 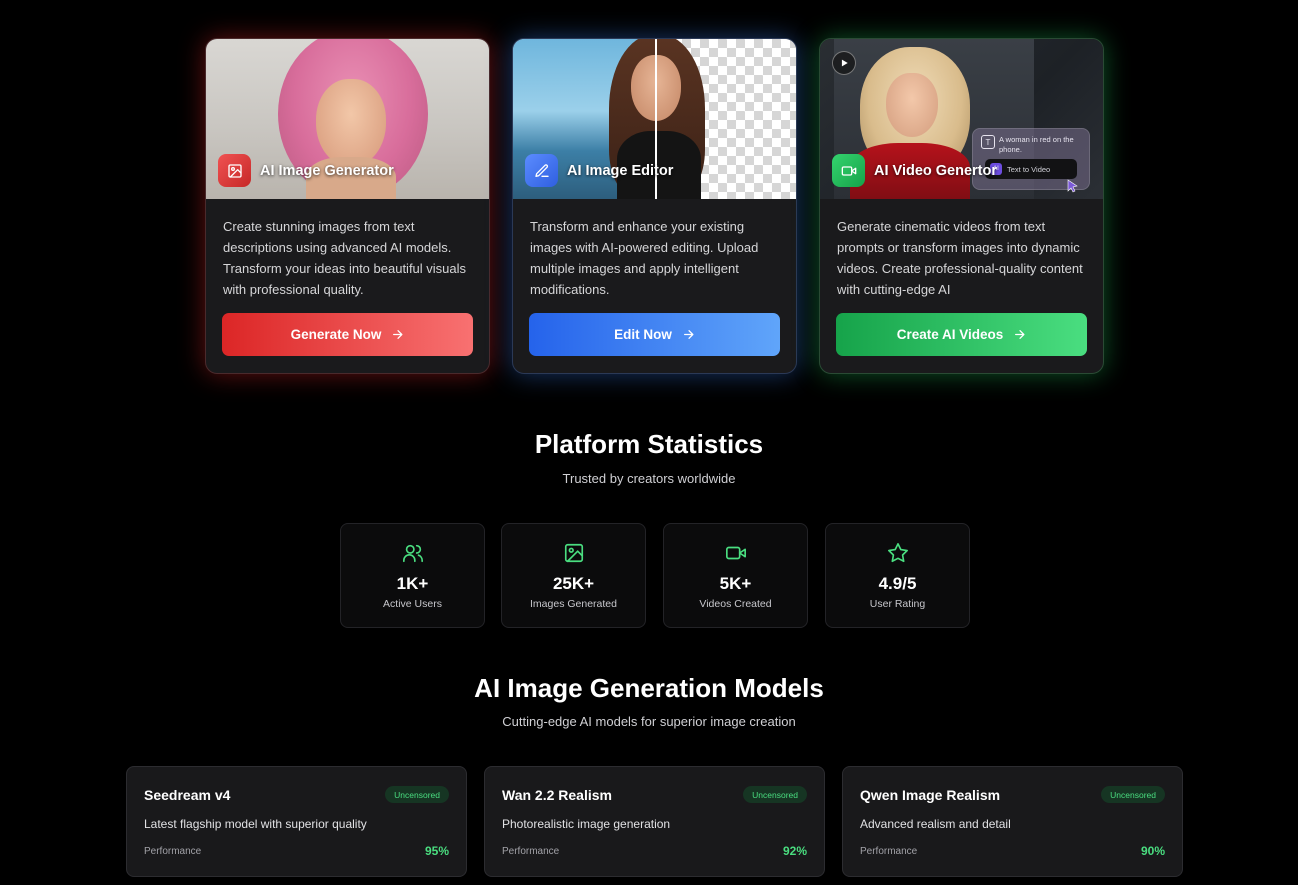 I want to click on stat-label: User Rating, so click(x=897, y=604).